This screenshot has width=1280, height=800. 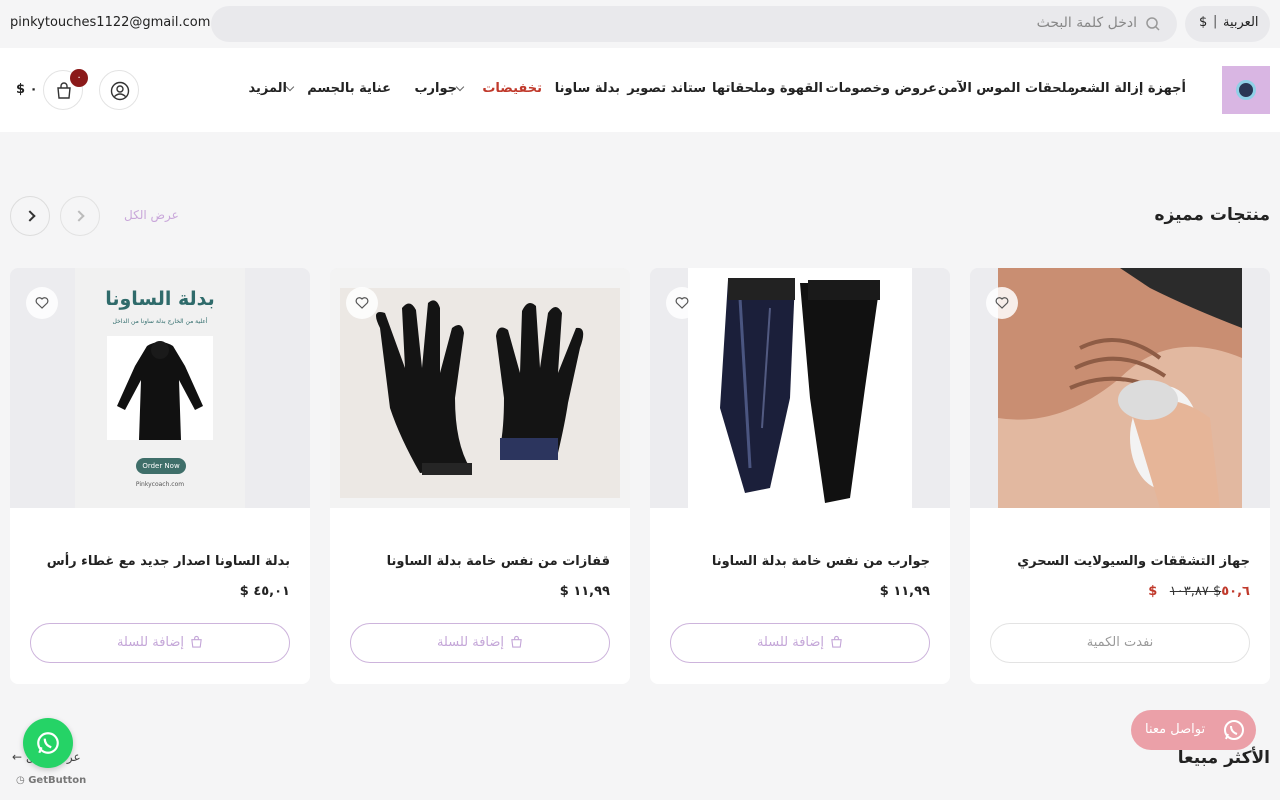 I want to click on carousel-next-button, so click(x=30, y=216).